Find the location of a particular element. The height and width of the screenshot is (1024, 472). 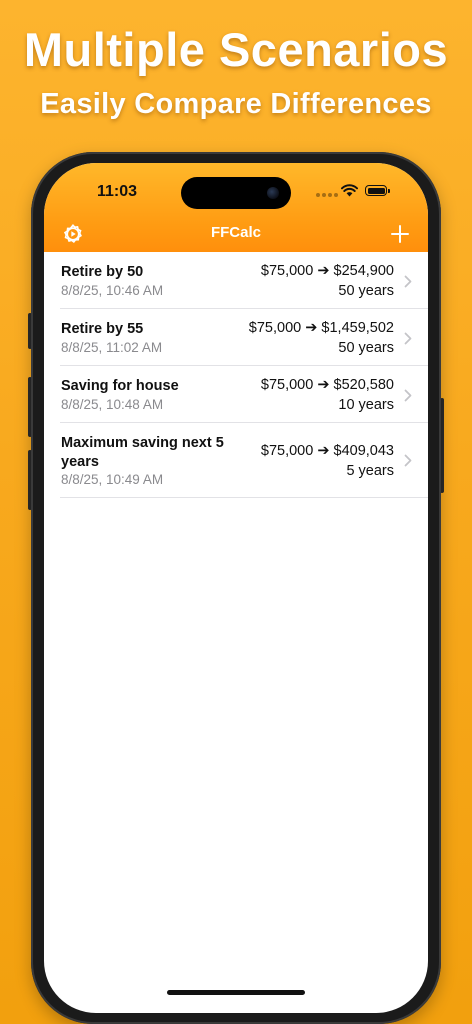

scenario-date: 8/8/25, 11:02 AM is located at coordinates (112, 347).